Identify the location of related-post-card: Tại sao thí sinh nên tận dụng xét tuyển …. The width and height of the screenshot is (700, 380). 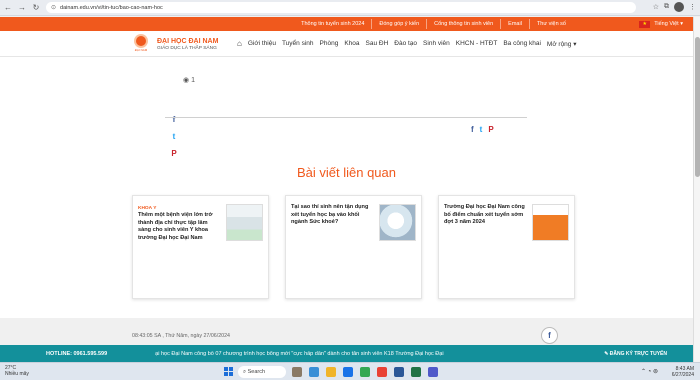
(353, 247).